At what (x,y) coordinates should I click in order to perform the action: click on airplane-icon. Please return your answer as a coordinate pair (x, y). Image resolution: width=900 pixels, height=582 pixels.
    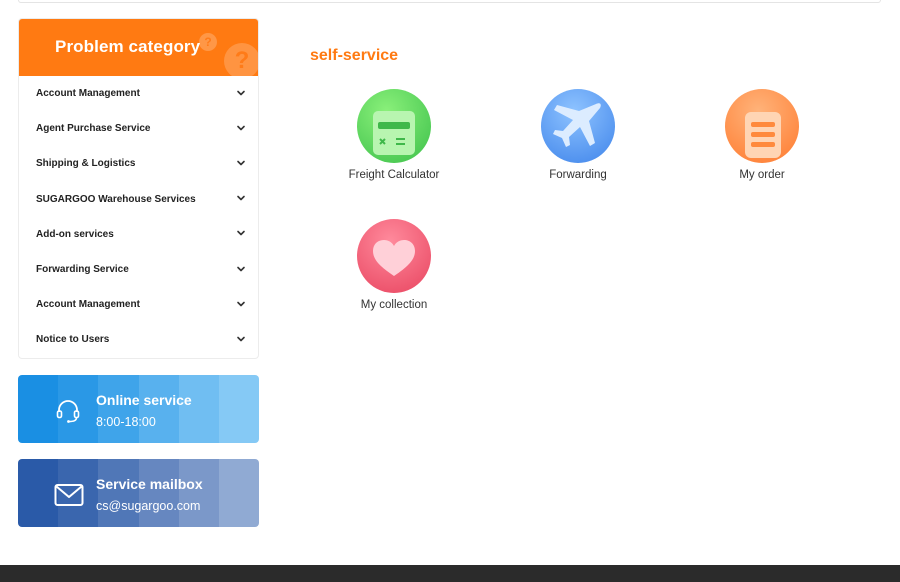
    Looking at the image, I should click on (578, 126).